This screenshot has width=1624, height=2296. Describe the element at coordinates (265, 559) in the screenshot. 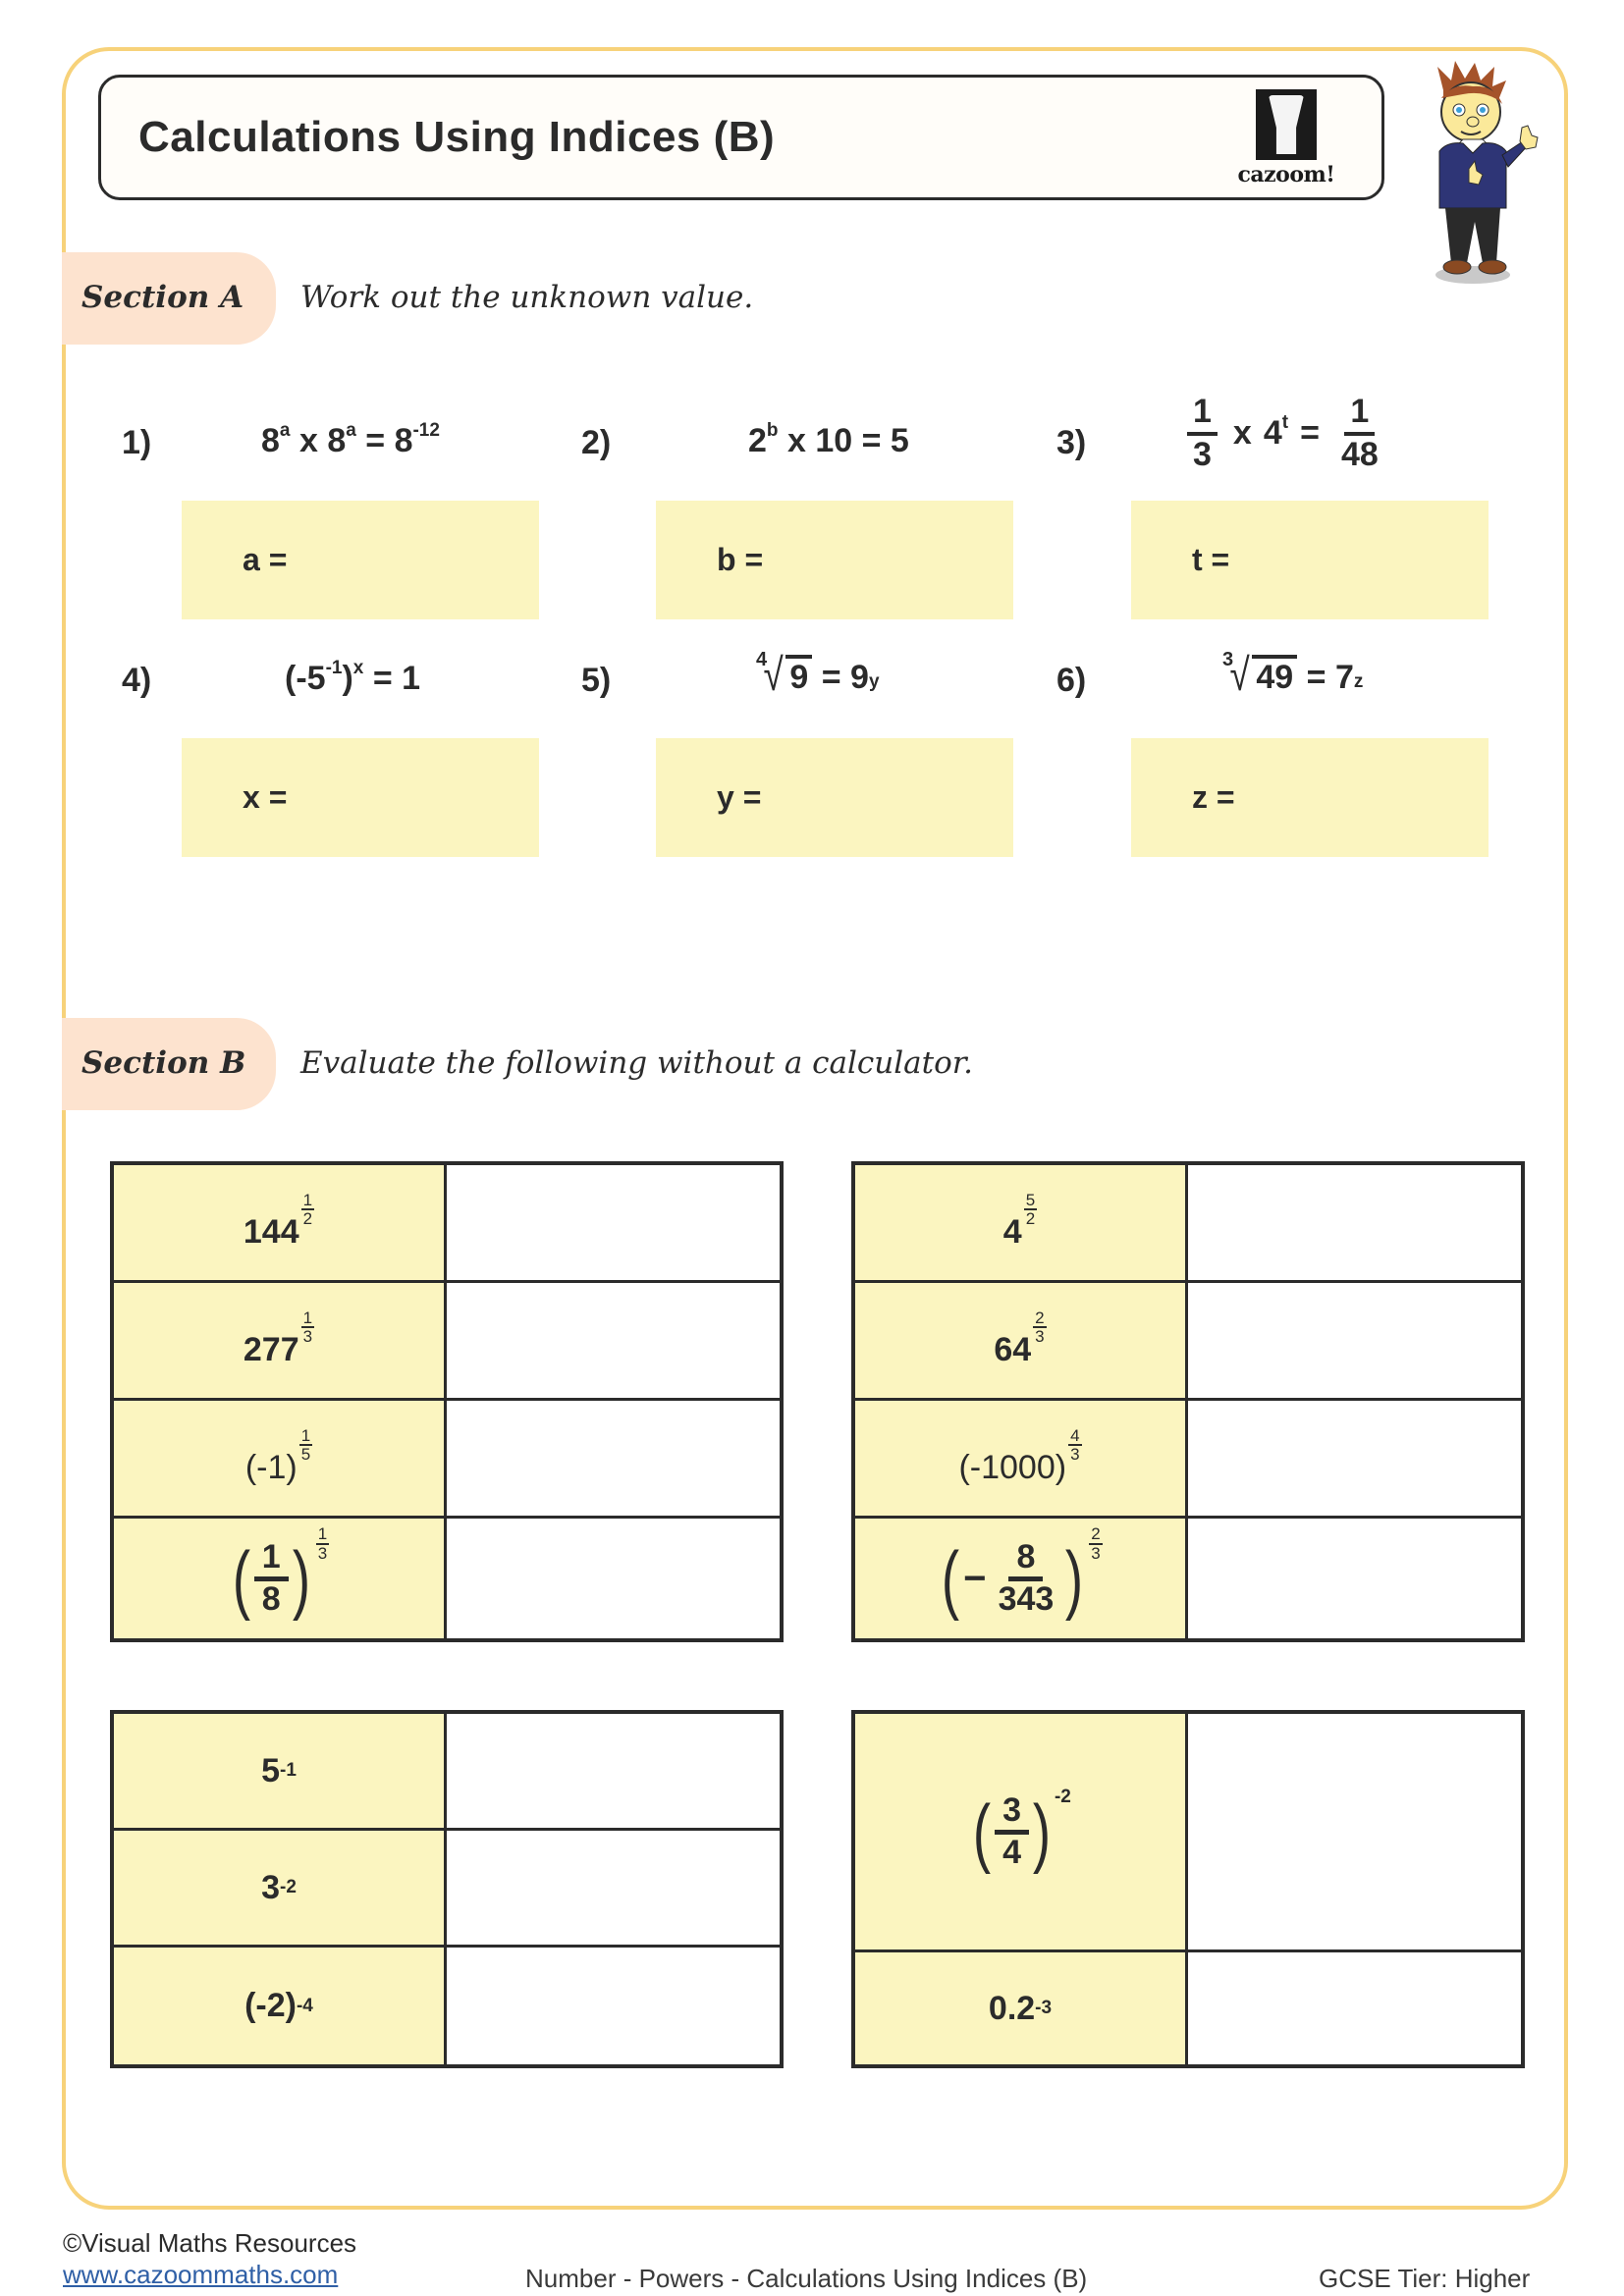

I see `answer-label: a =` at that location.